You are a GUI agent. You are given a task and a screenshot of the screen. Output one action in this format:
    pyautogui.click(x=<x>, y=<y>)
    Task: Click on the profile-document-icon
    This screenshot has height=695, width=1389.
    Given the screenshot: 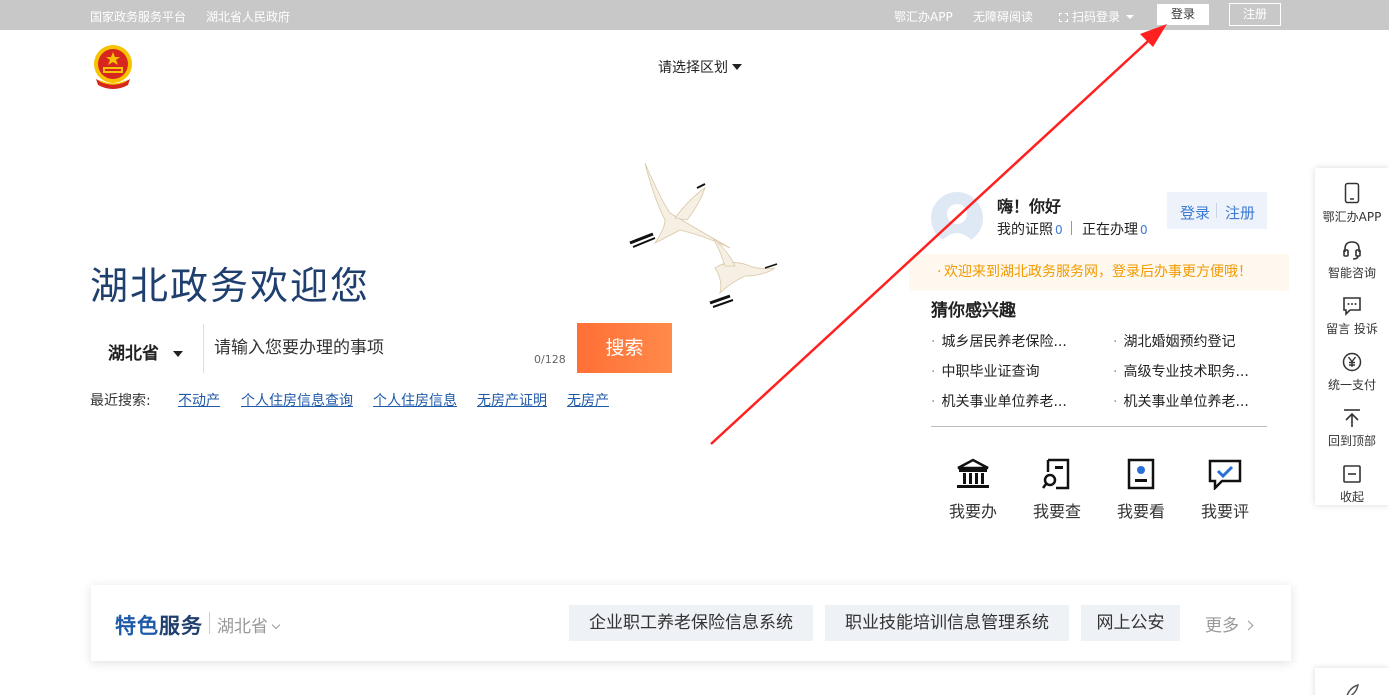 What is the action you would take?
    pyautogui.click(x=1141, y=474)
    